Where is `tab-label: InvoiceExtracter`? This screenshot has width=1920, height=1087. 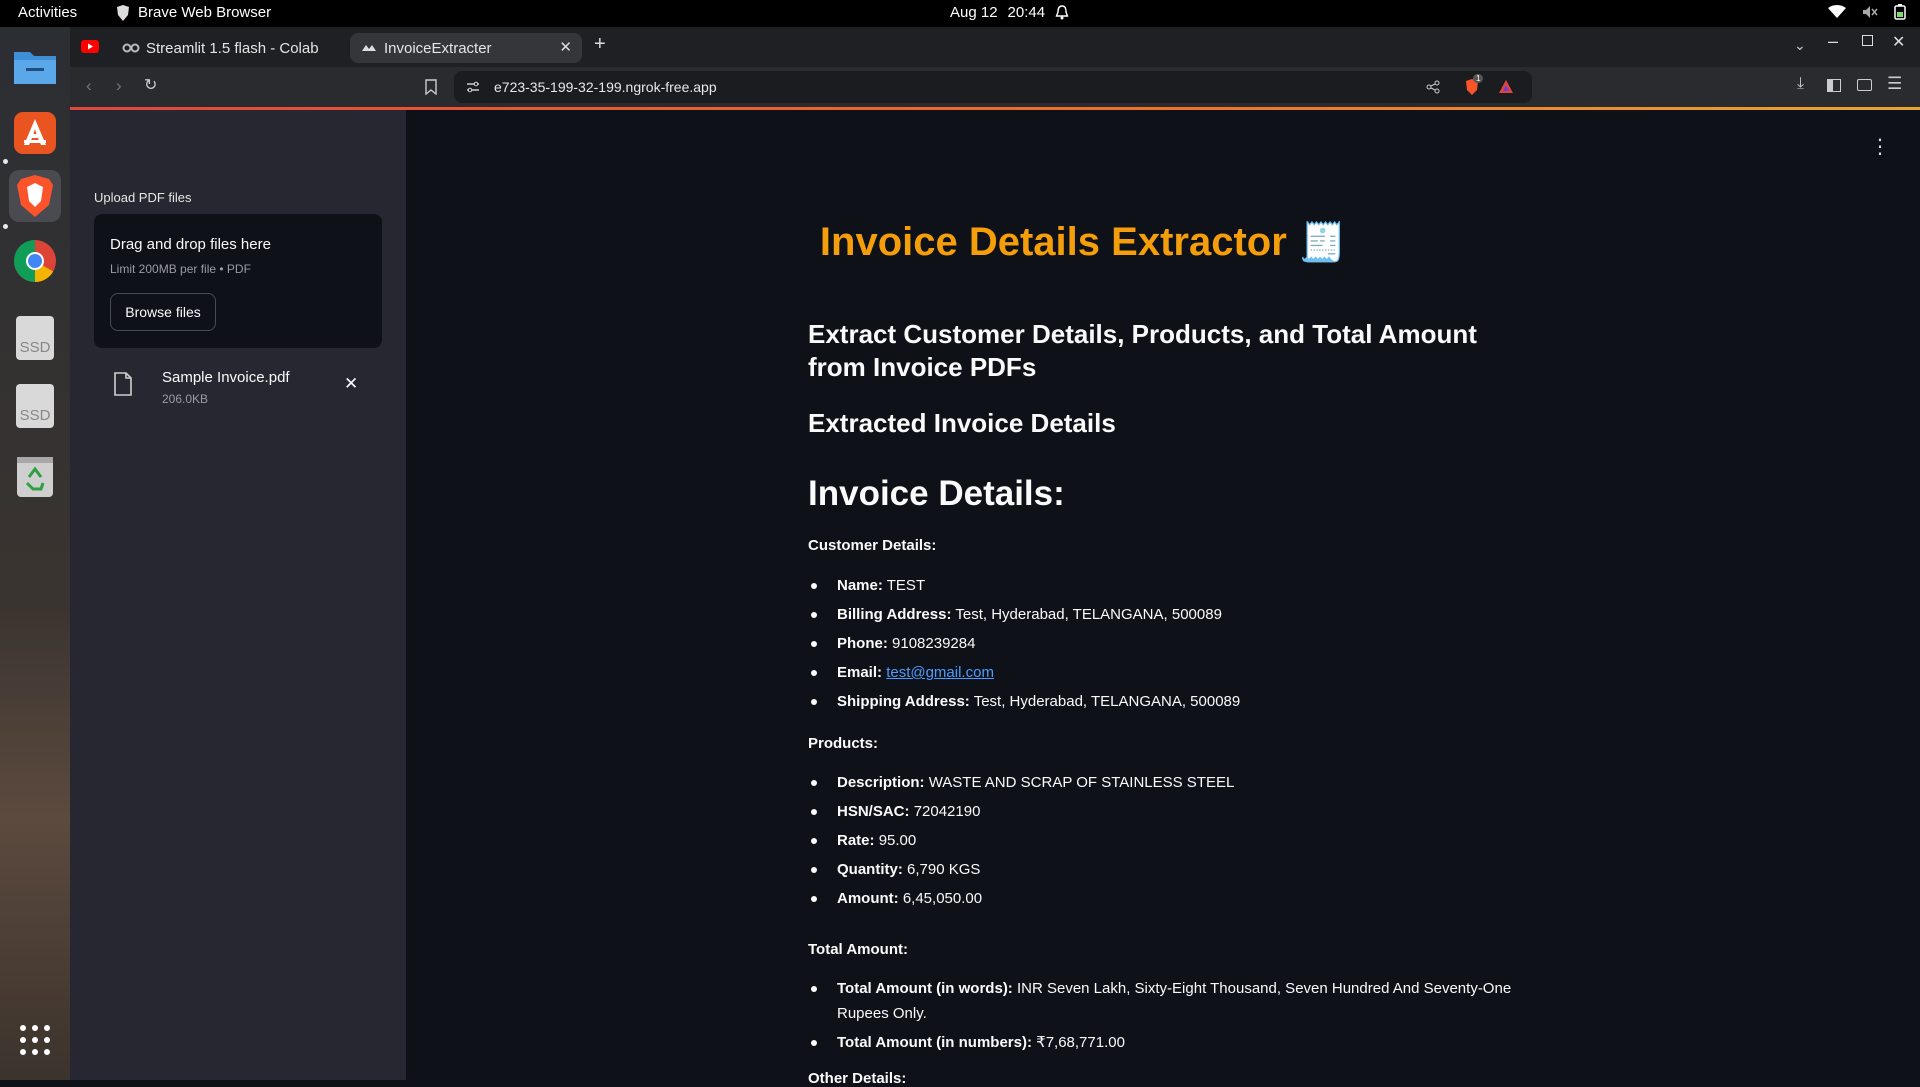
tab-label: InvoiceExtracter is located at coordinates (438, 48).